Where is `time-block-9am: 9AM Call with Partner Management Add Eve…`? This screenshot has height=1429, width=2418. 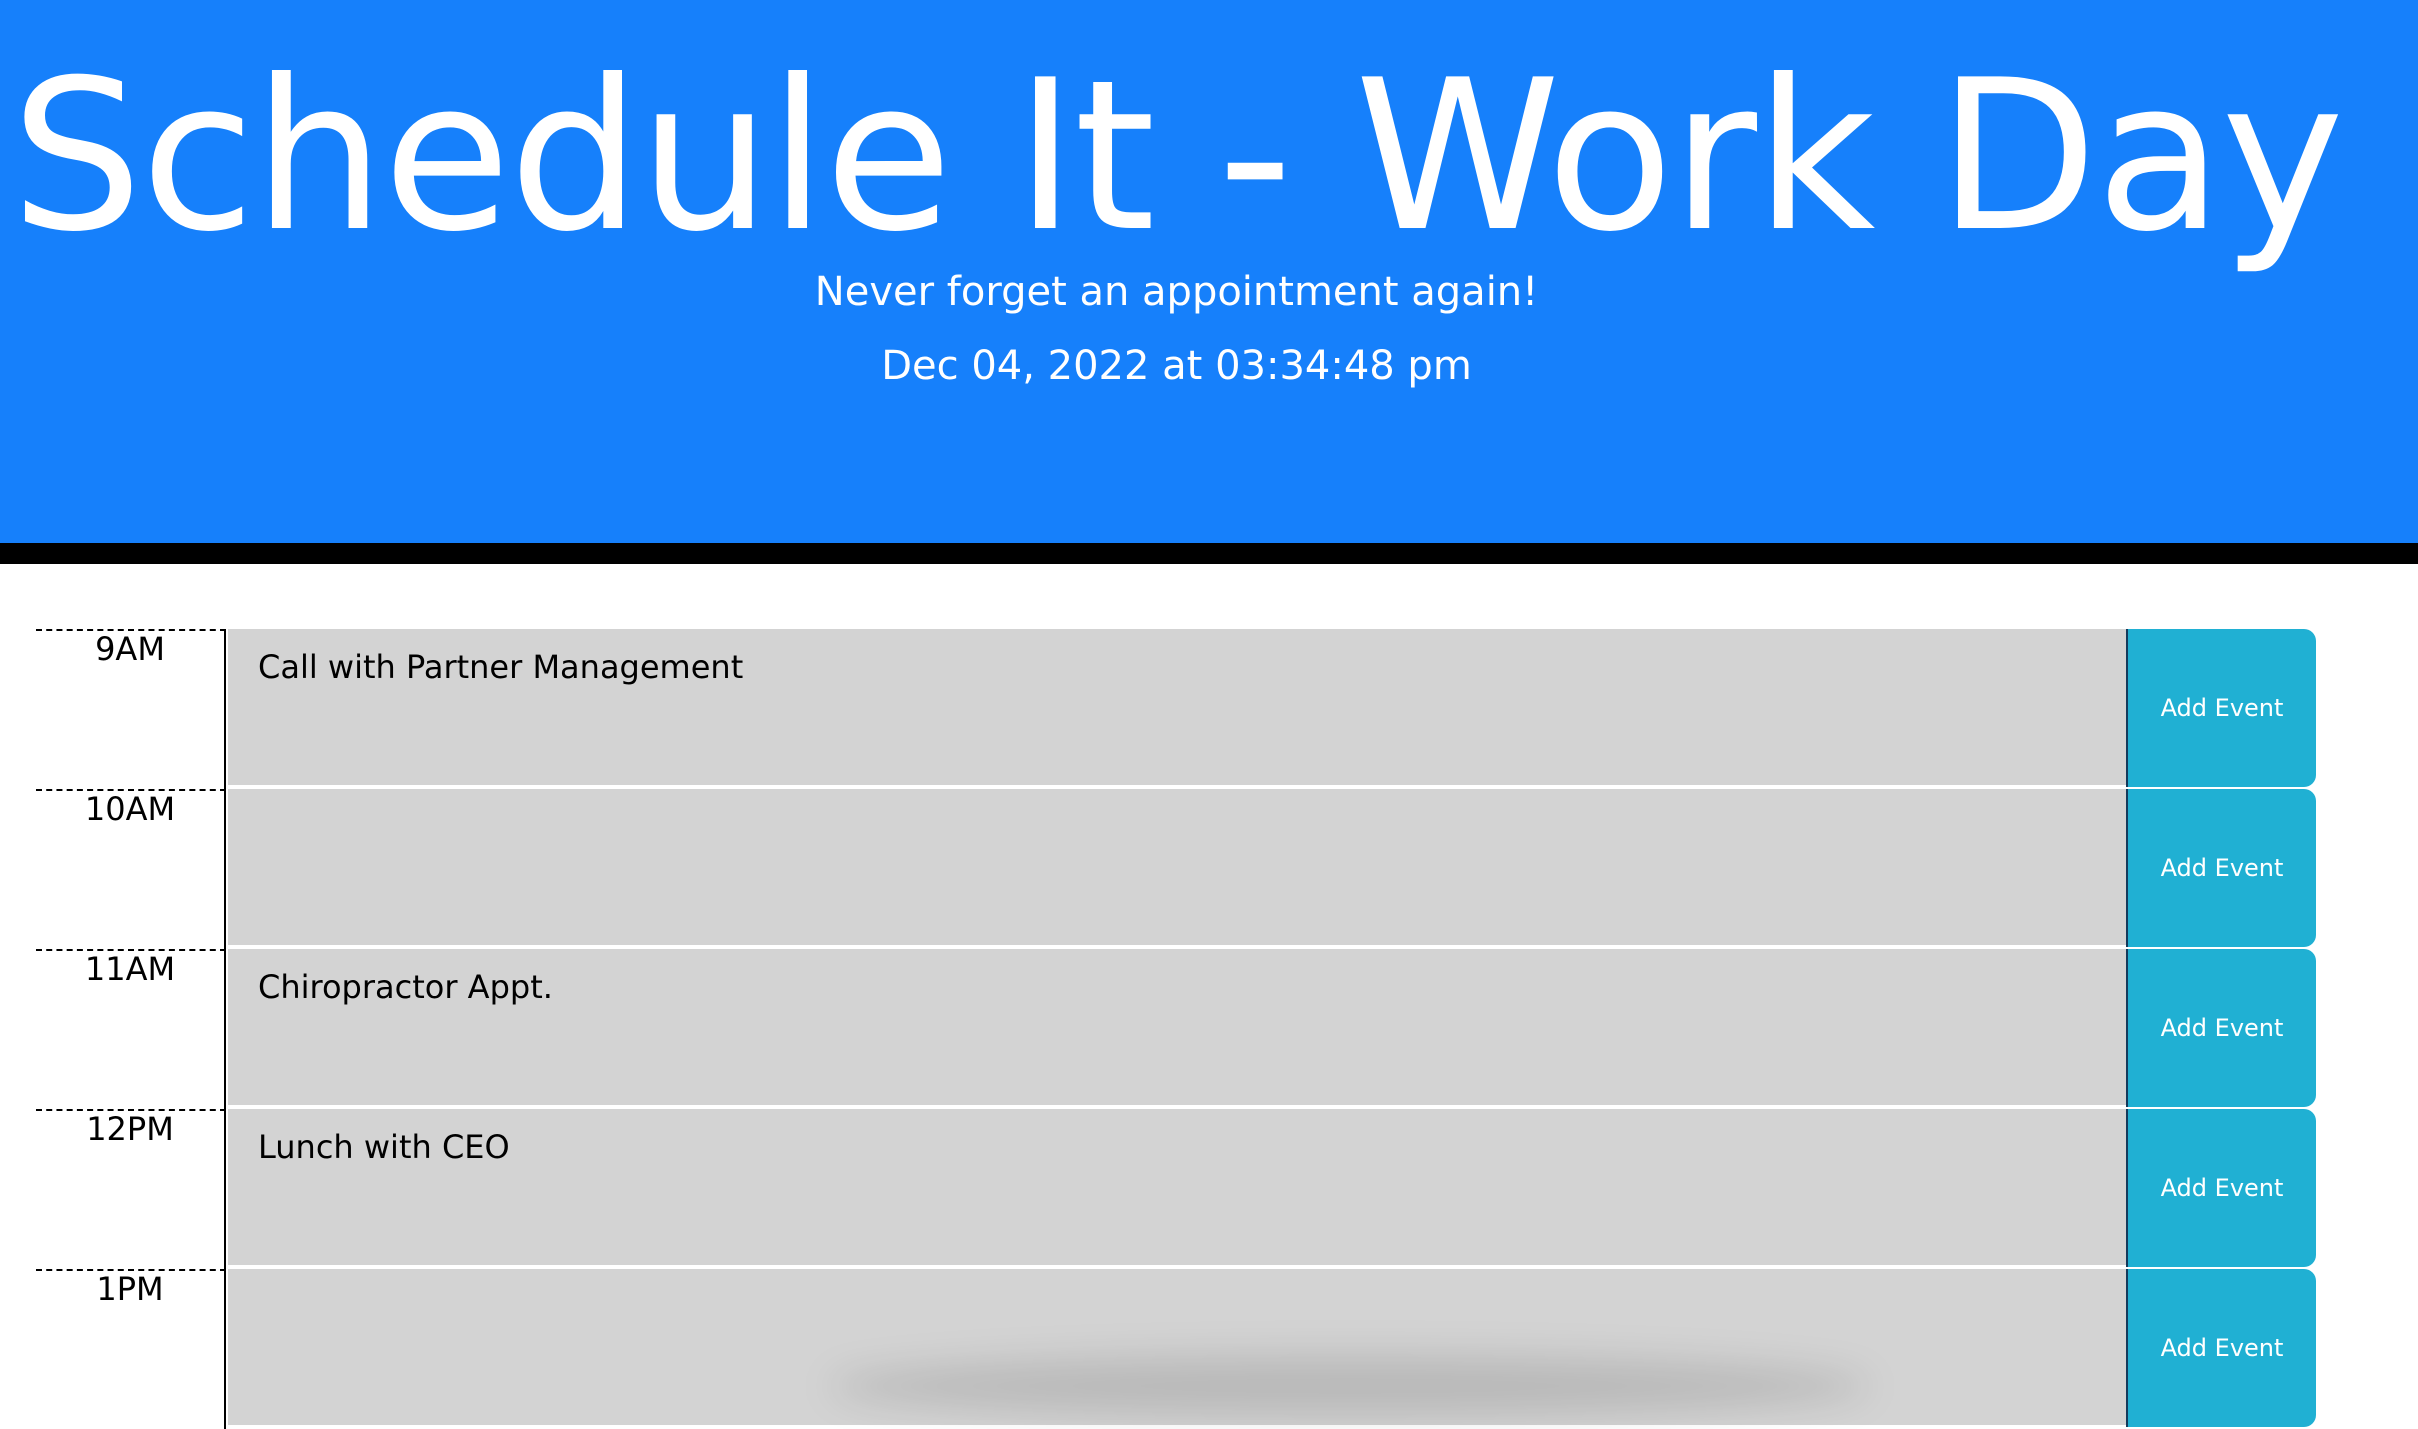 time-block-9am: 9AM Call with Partner Management Add Eve… is located at coordinates (1209, 709).